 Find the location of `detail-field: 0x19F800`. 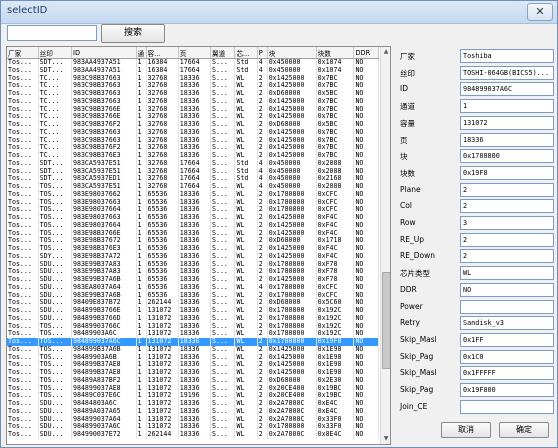

detail-field: 0x19F800 is located at coordinates (507, 390).